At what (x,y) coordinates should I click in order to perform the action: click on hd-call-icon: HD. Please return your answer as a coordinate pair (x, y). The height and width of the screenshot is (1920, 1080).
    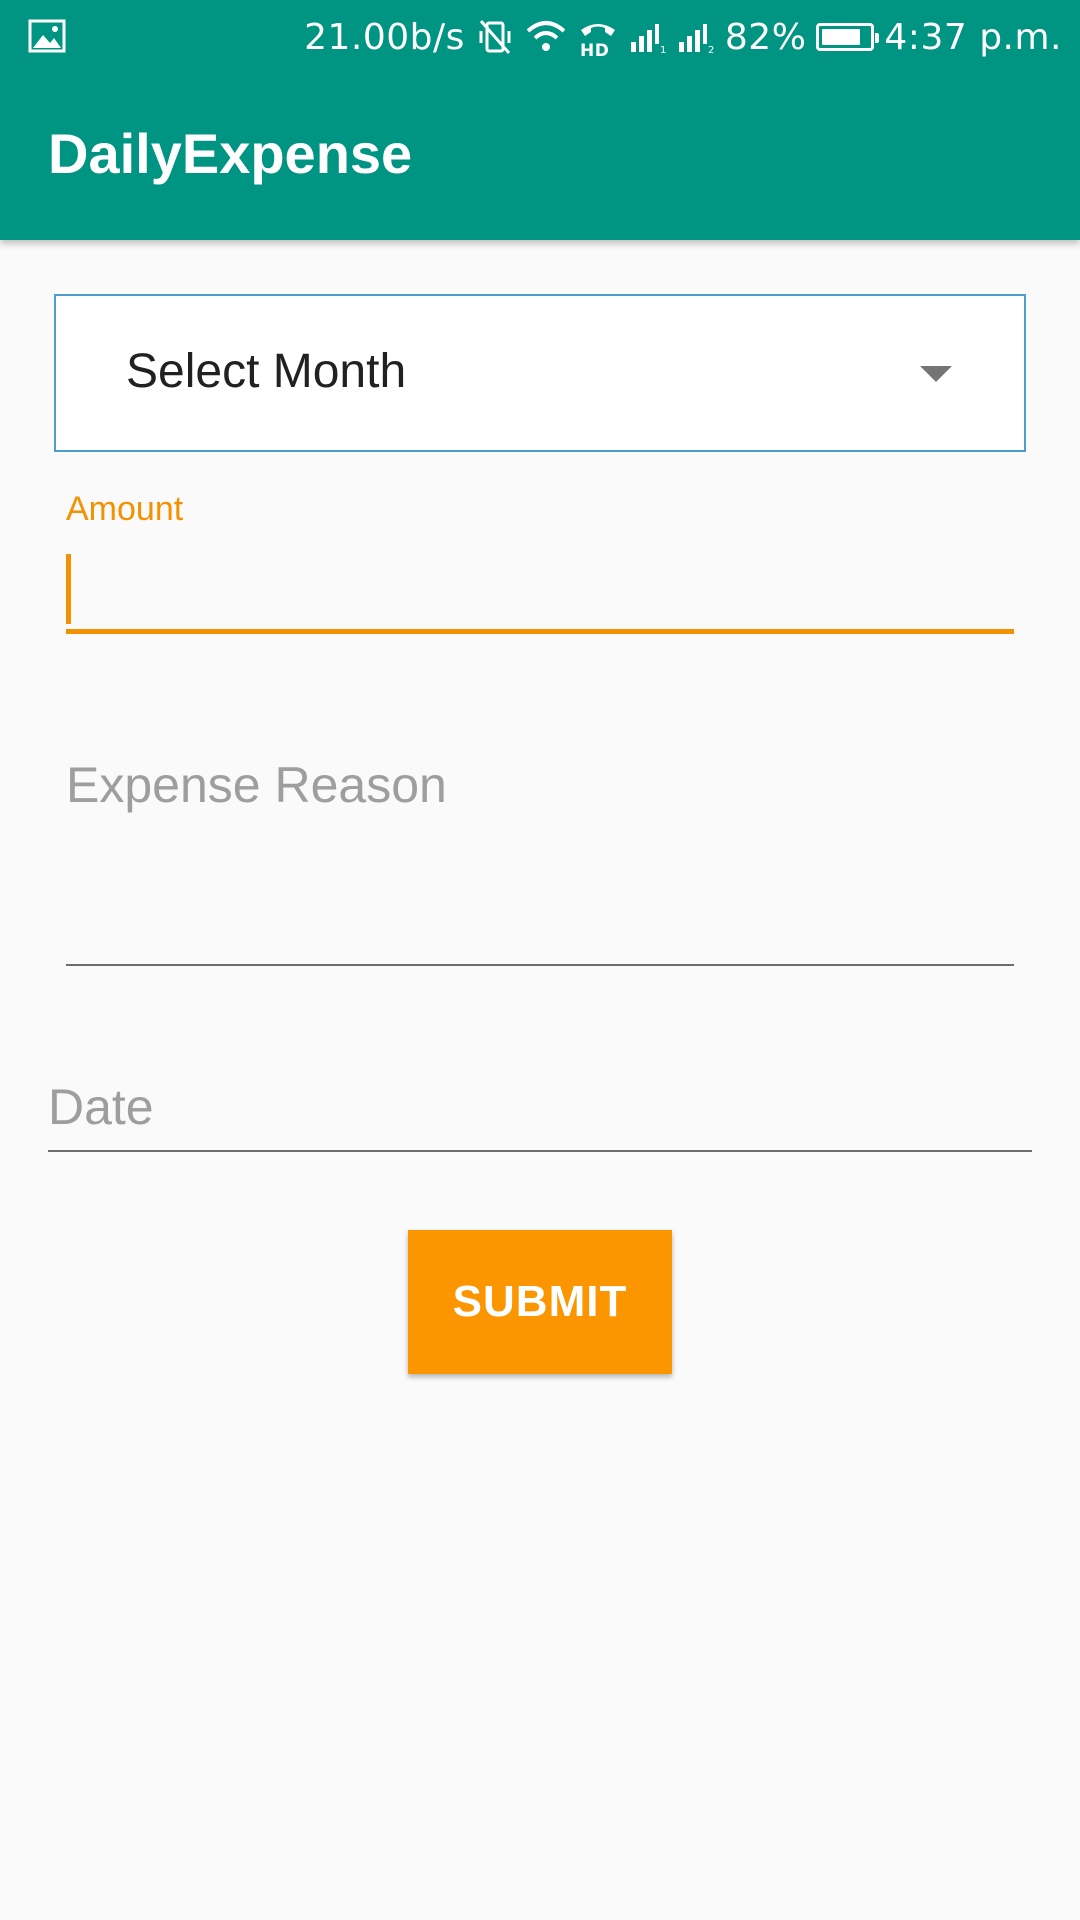
    Looking at the image, I should click on (597, 41).